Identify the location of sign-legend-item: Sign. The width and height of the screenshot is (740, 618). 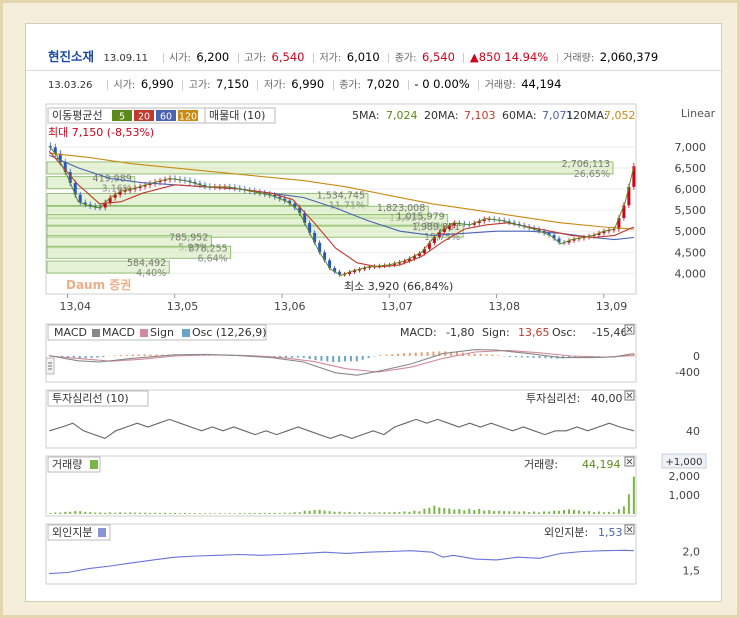
(162, 332).